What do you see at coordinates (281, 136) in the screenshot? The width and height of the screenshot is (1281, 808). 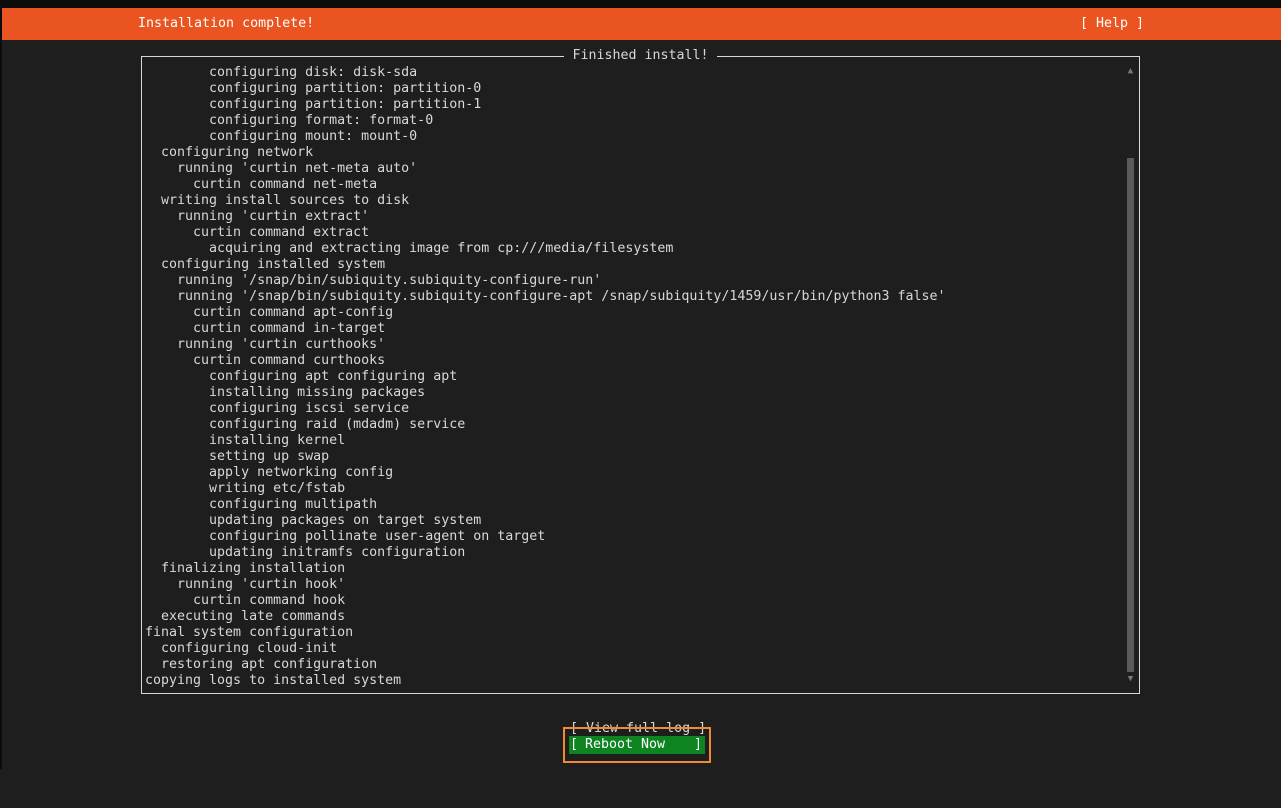 I see `log-line: configuring mount: mount-0` at bounding box center [281, 136].